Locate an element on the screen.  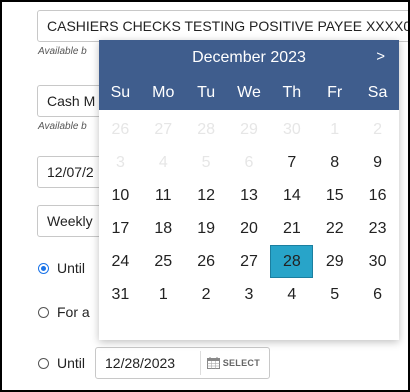
radio-for-label: For a is located at coordinates (73, 312).